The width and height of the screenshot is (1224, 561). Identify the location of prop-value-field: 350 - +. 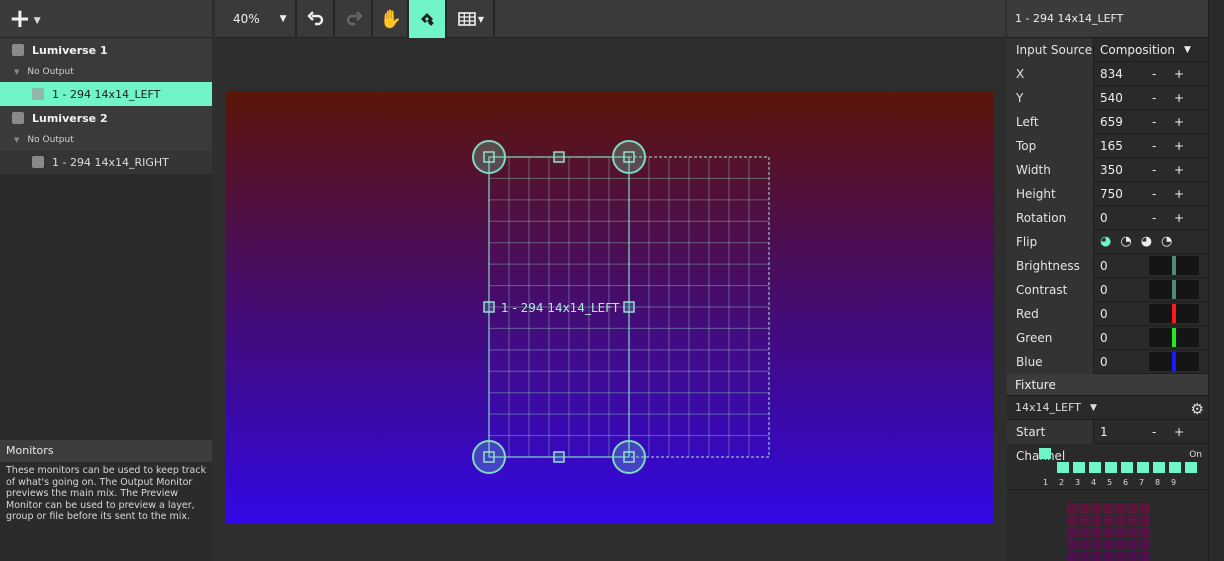
(1151, 170).